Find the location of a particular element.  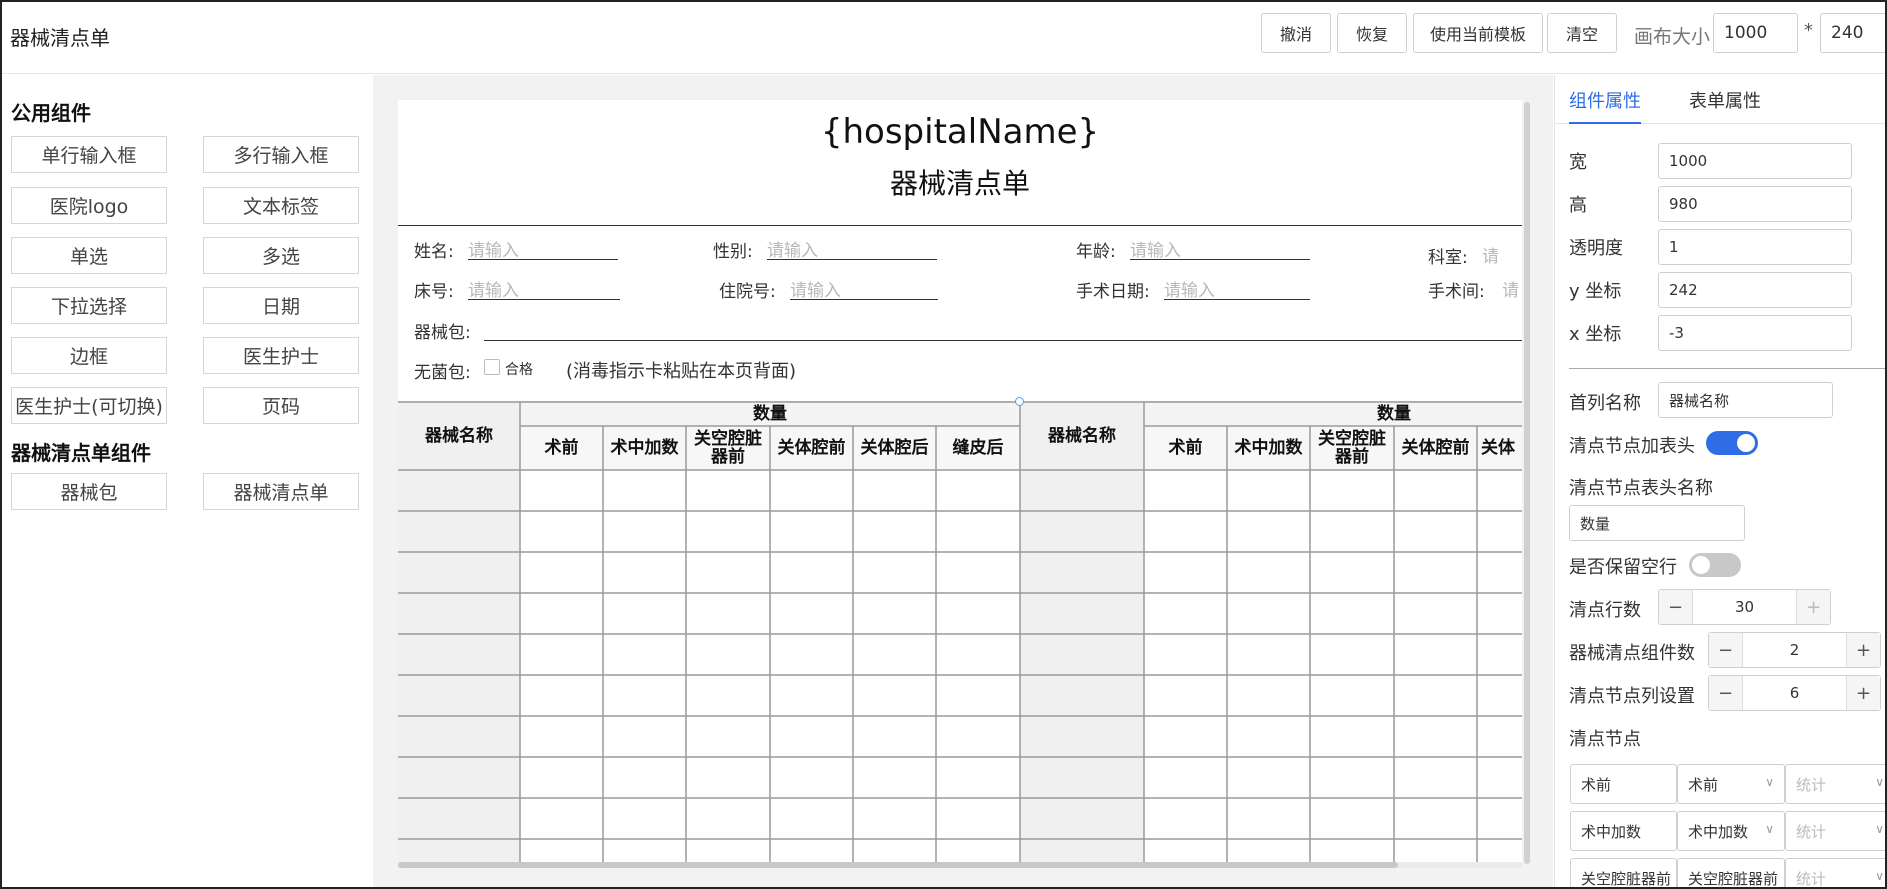

component-border: 边框 is located at coordinates (89, 355).